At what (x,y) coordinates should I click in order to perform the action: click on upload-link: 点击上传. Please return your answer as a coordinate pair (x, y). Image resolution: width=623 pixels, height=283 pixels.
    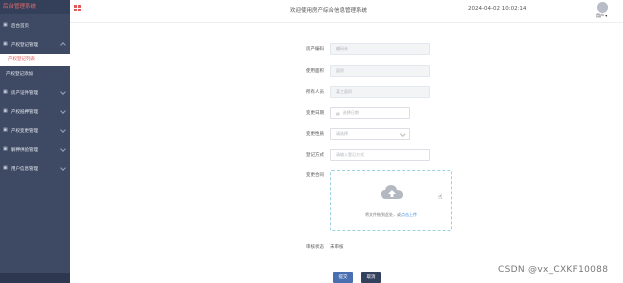
    Looking at the image, I should click on (409, 214).